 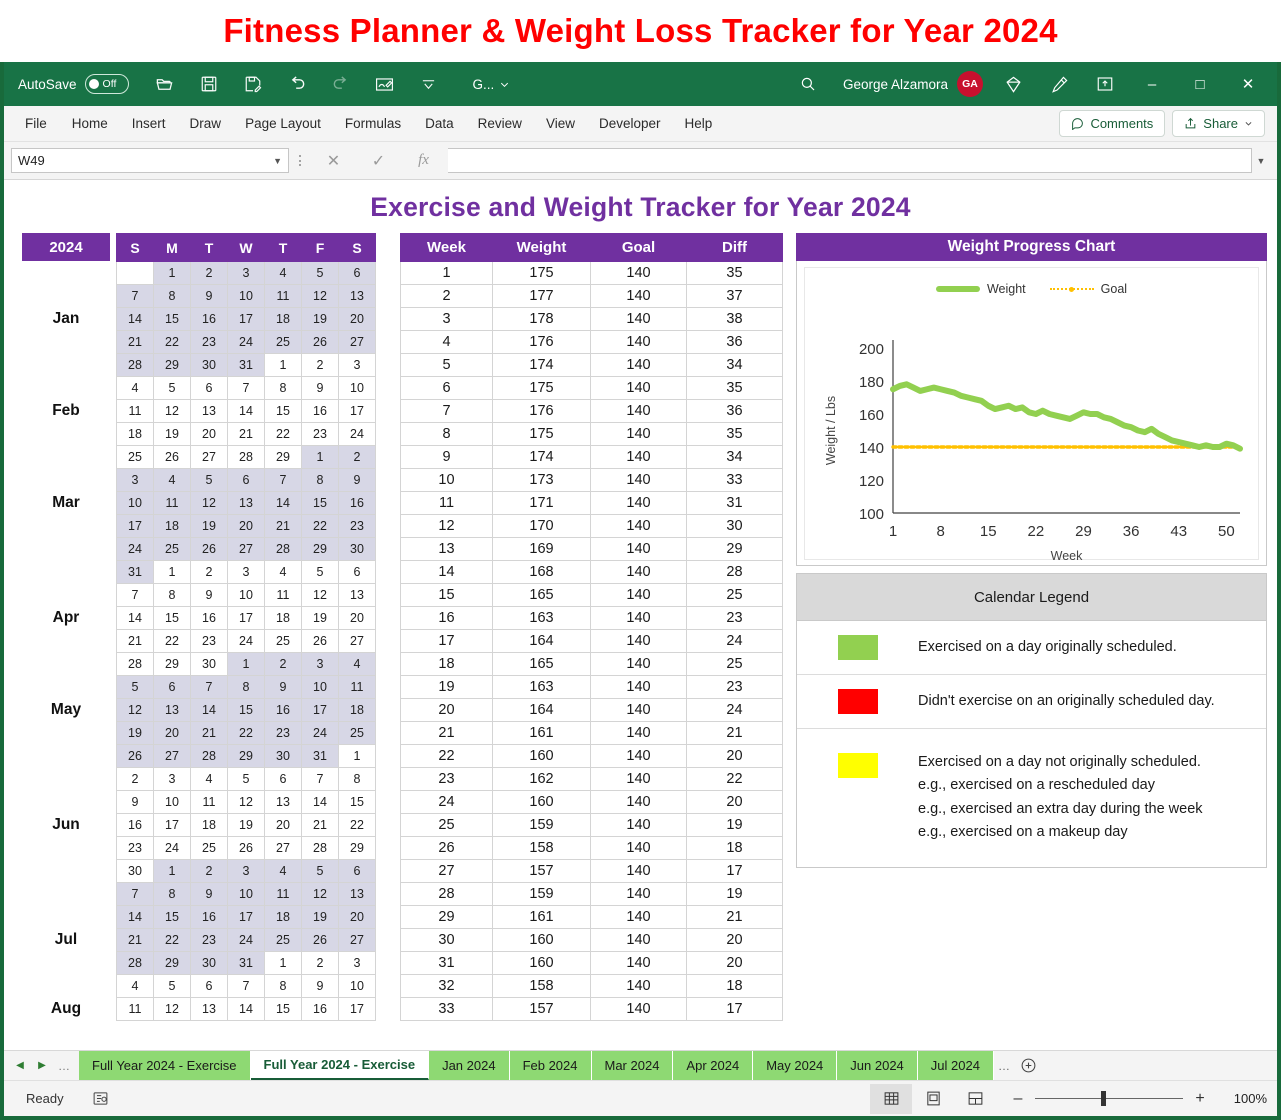 What do you see at coordinates (135, 641) in the screenshot?
I see `calendar-day-cell: 21` at bounding box center [135, 641].